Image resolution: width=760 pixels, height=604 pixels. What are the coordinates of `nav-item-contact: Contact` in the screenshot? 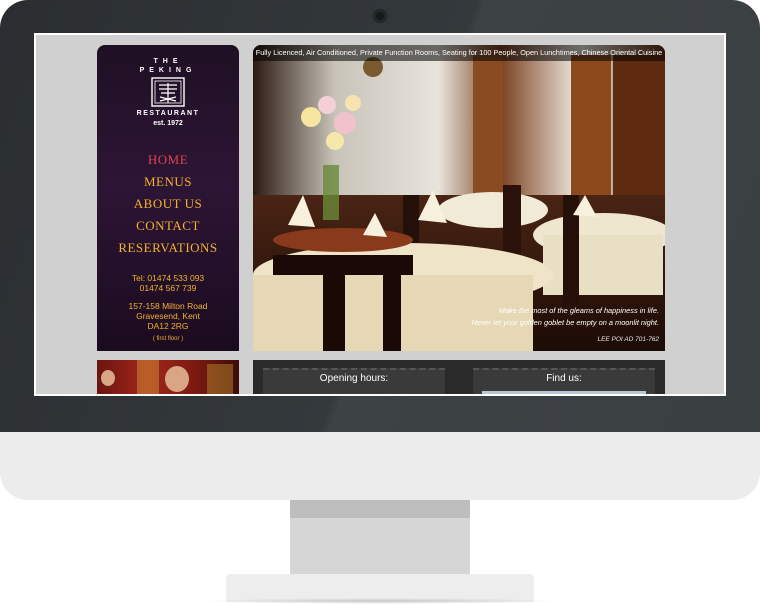 It's located at (168, 226).